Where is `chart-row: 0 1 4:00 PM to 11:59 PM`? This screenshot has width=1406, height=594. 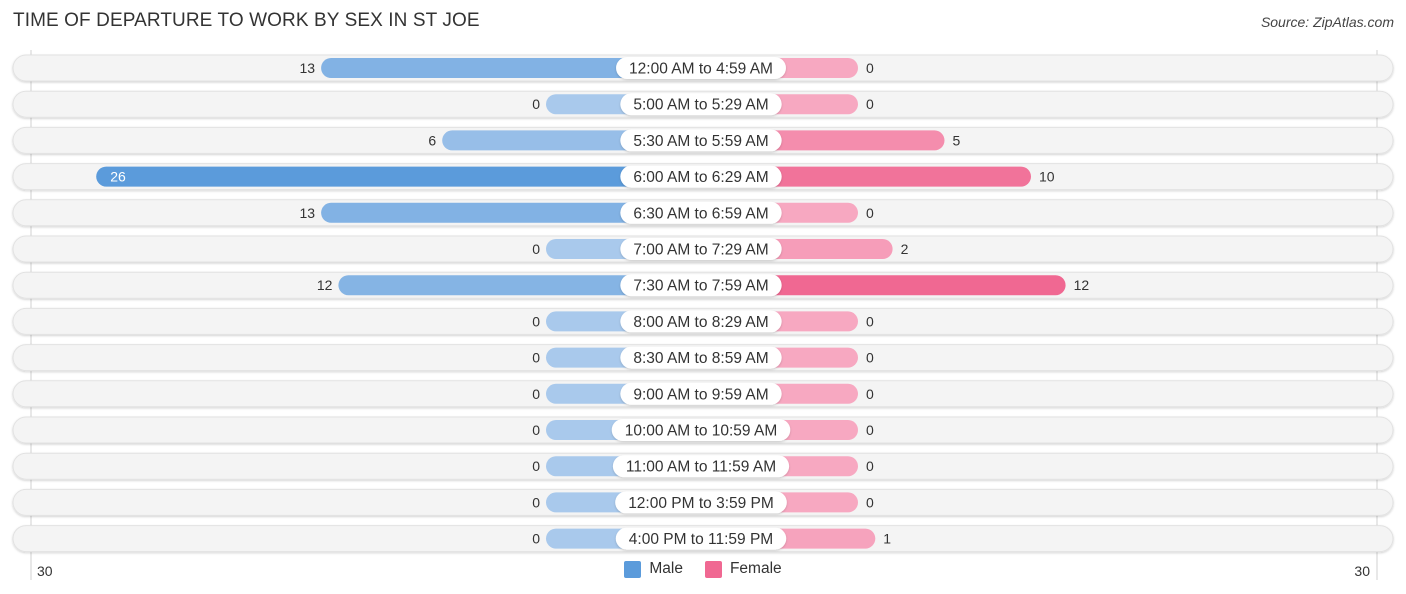 chart-row: 0 1 4:00 PM to 11:59 PM is located at coordinates (703, 539).